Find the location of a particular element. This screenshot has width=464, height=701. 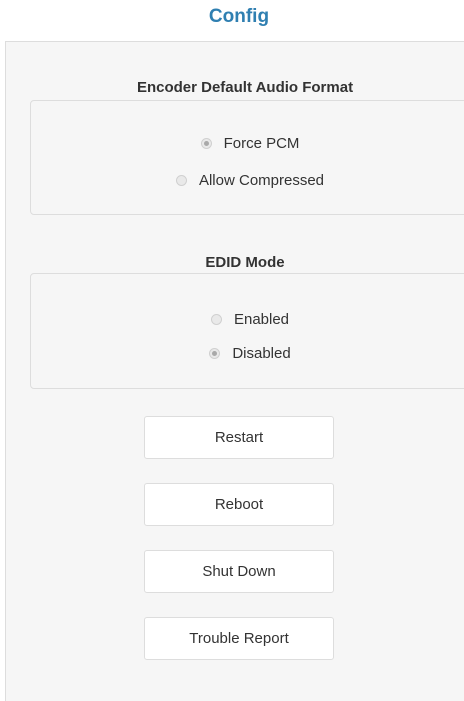

enabled-radio is located at coordinates (216, 319).